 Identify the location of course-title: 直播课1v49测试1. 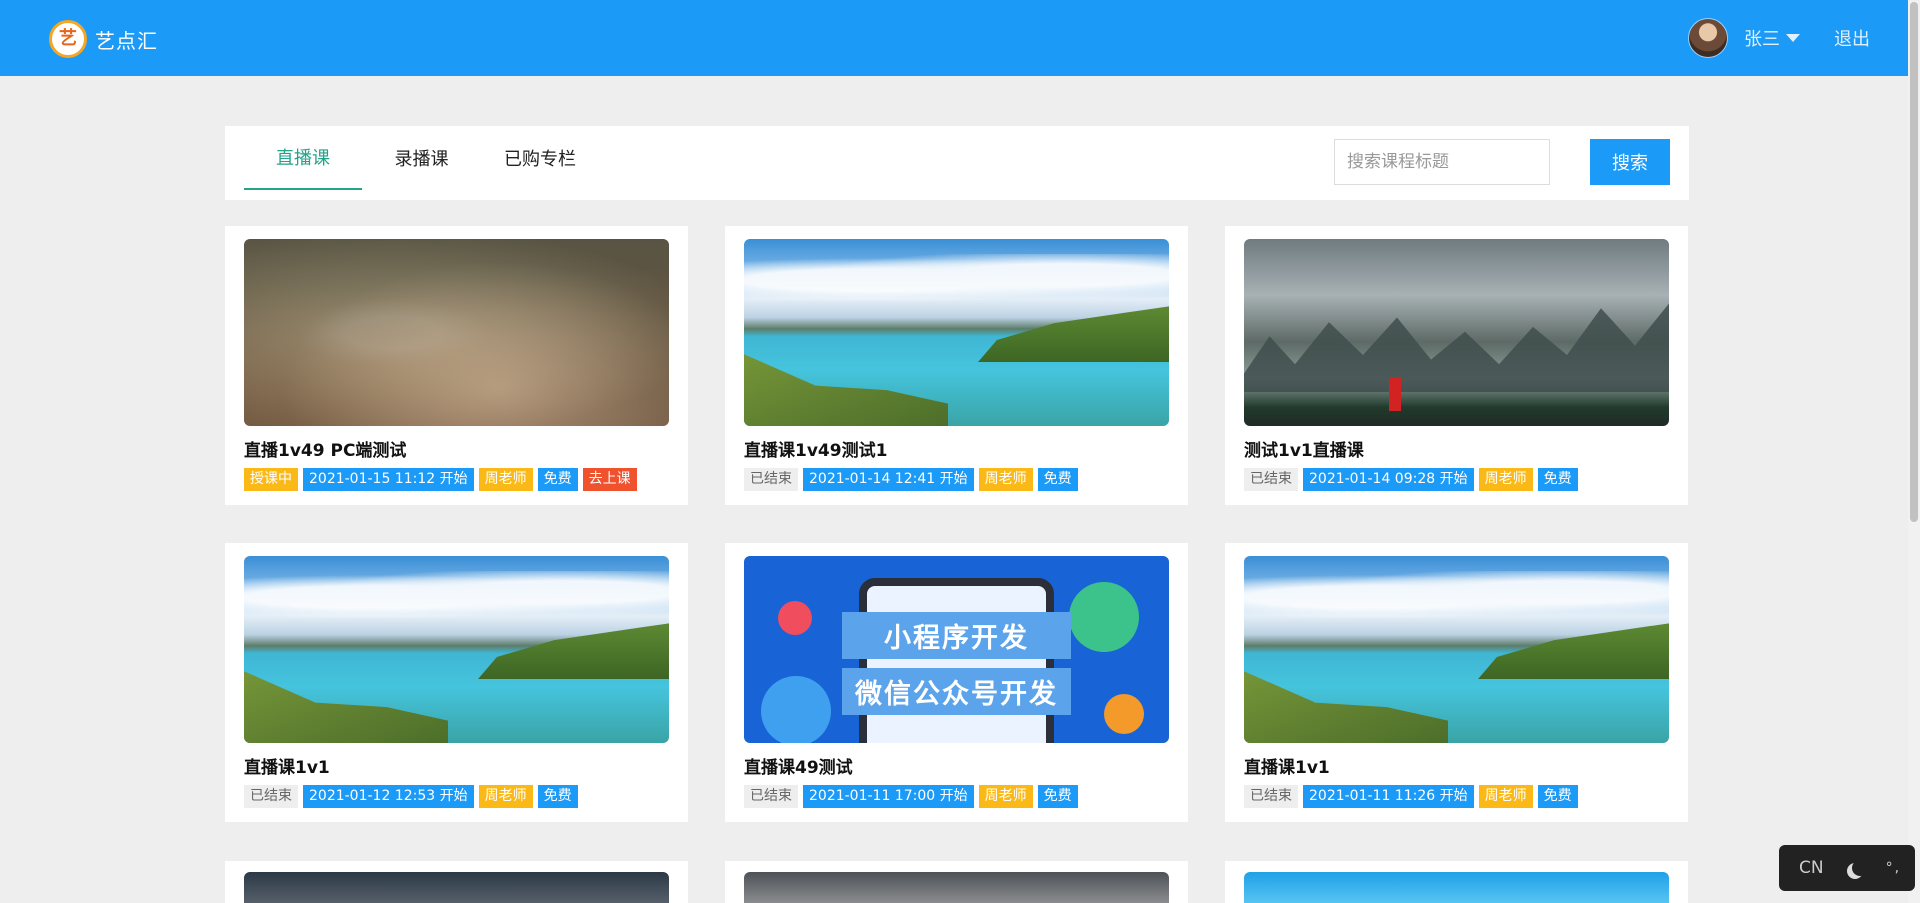
(815, 448).